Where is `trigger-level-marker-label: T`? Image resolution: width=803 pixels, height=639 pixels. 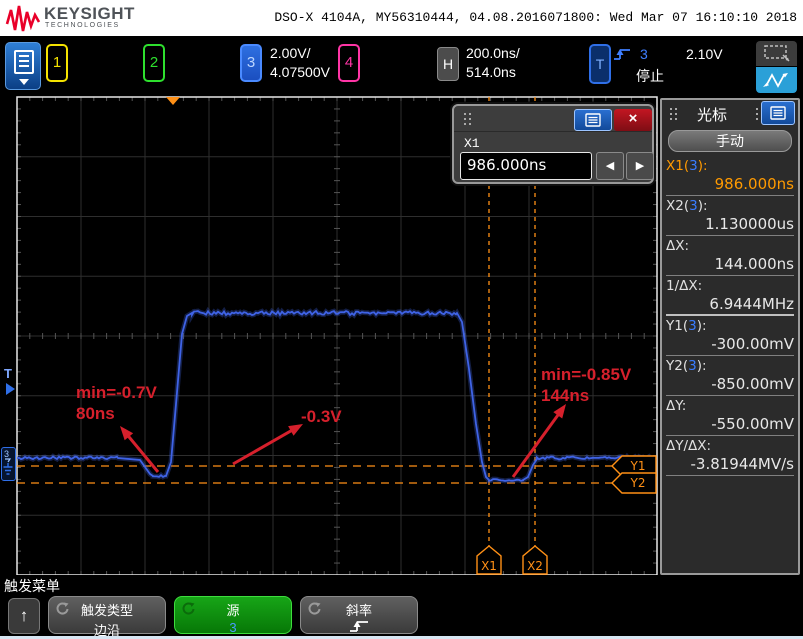 trigger-level-marker-label: T is located at coordinates (8, 373).